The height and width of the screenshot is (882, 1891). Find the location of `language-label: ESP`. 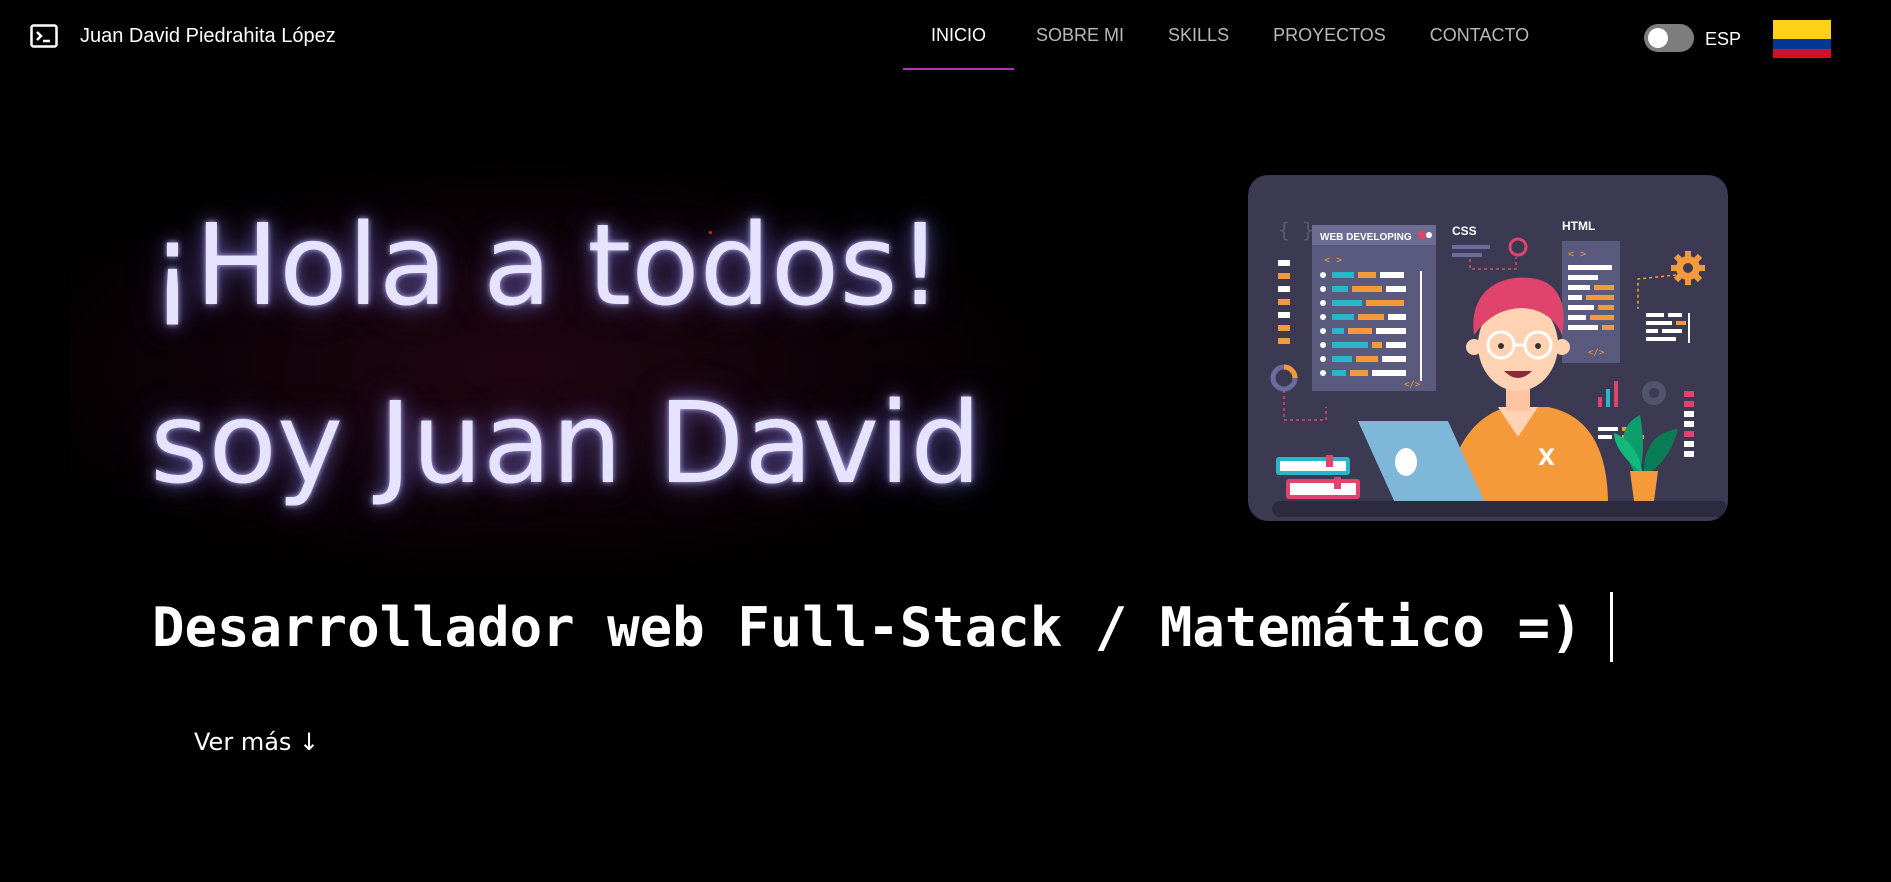

language-label: ESP is located at coordinates (1723, 39).